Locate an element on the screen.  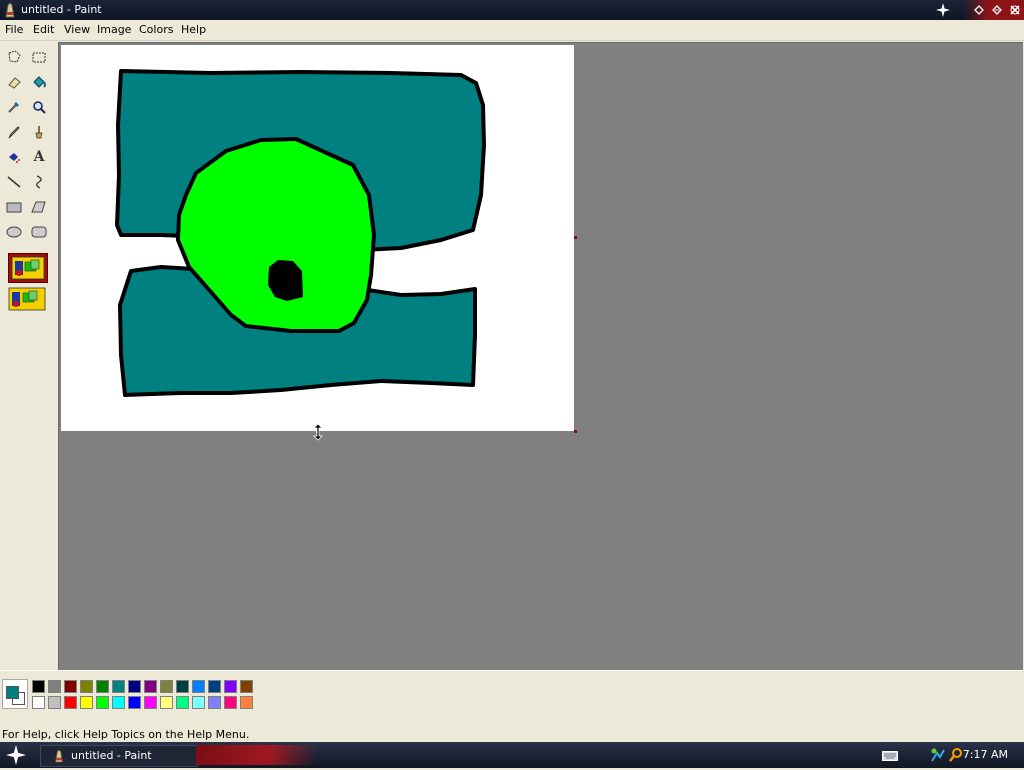
menu-colors: Colors is located at coordinates (156, 29).